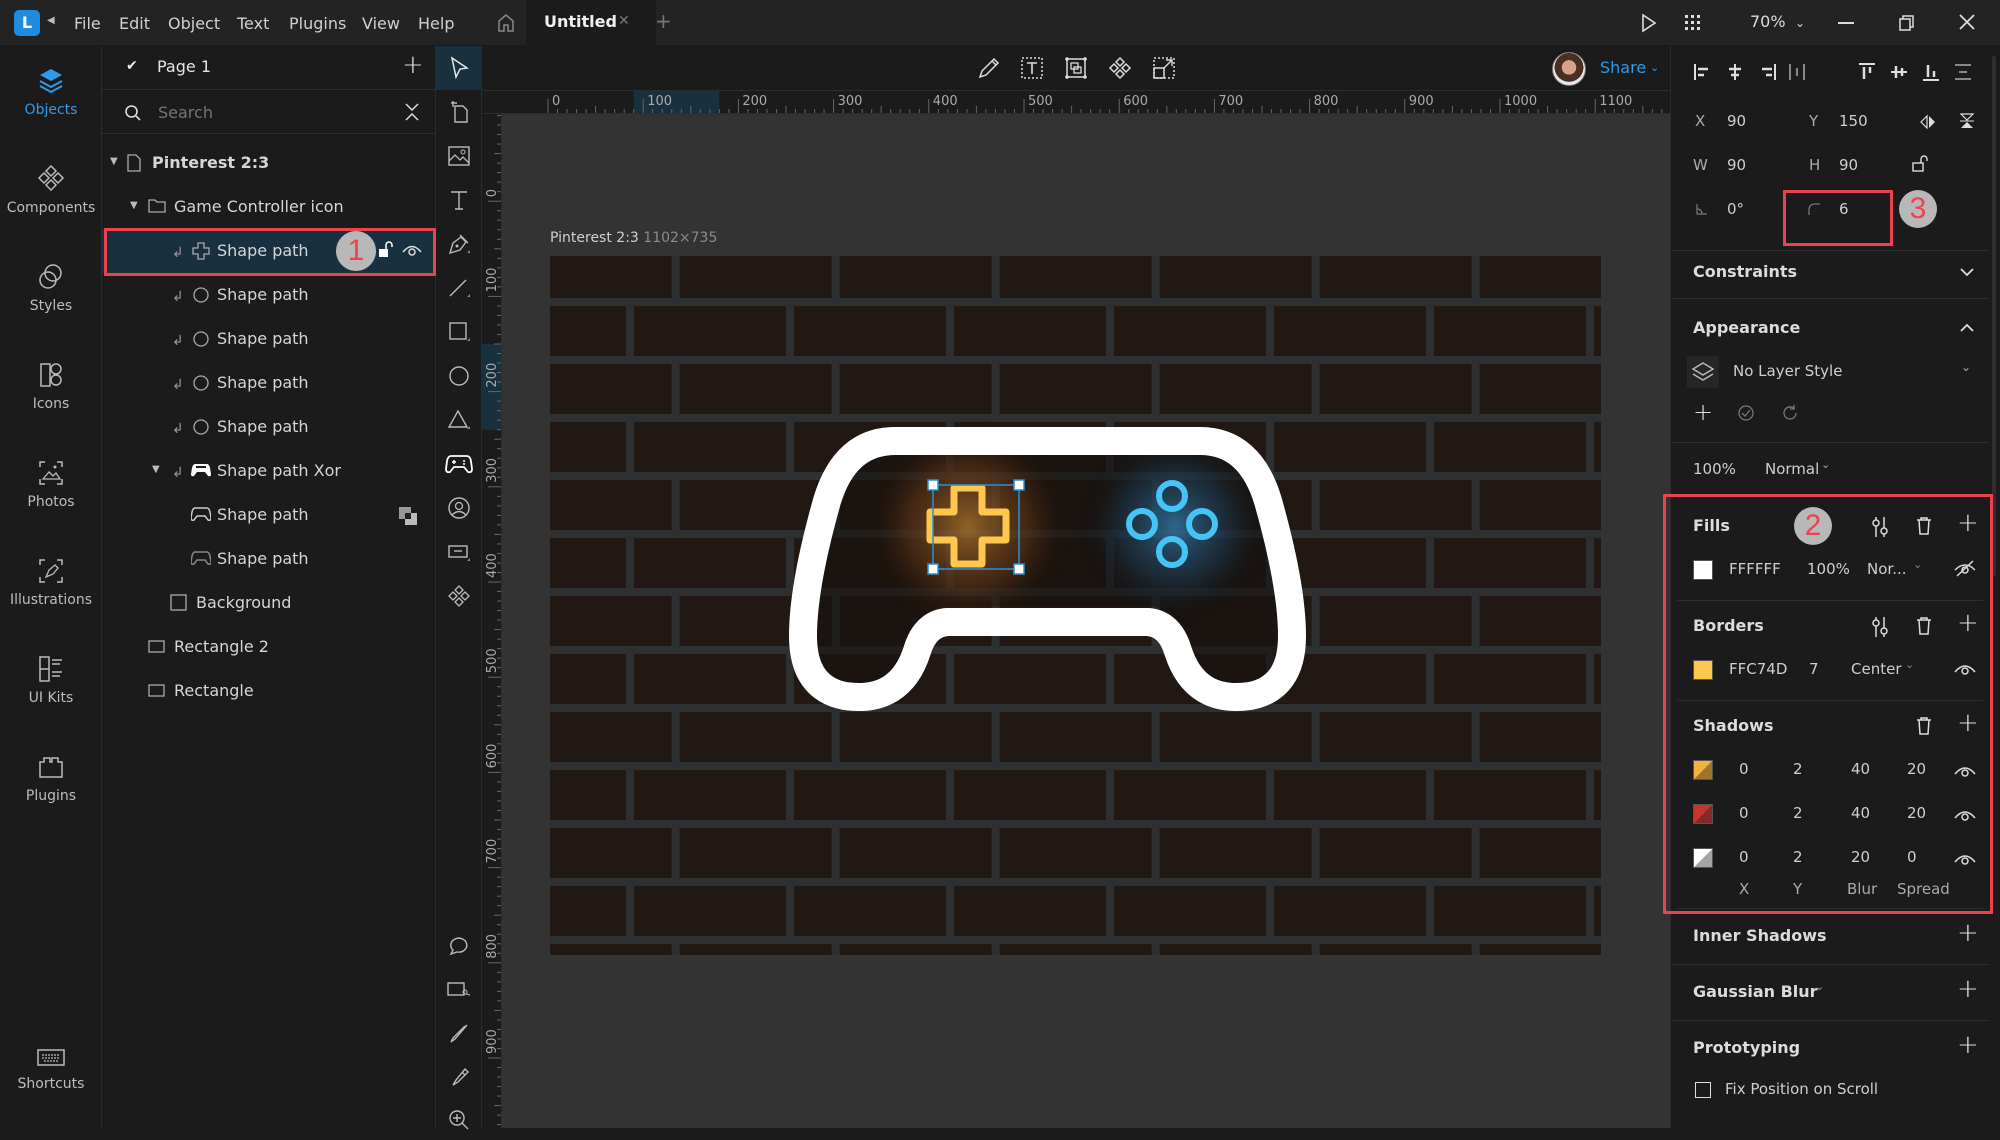 This screenshot has width=2000, height=1140. What do you see at coordinates (1800, 23) in the screenshot?
I see `zoom-chevron-down-icon: ⌄` at bounding box center [1800, 23].